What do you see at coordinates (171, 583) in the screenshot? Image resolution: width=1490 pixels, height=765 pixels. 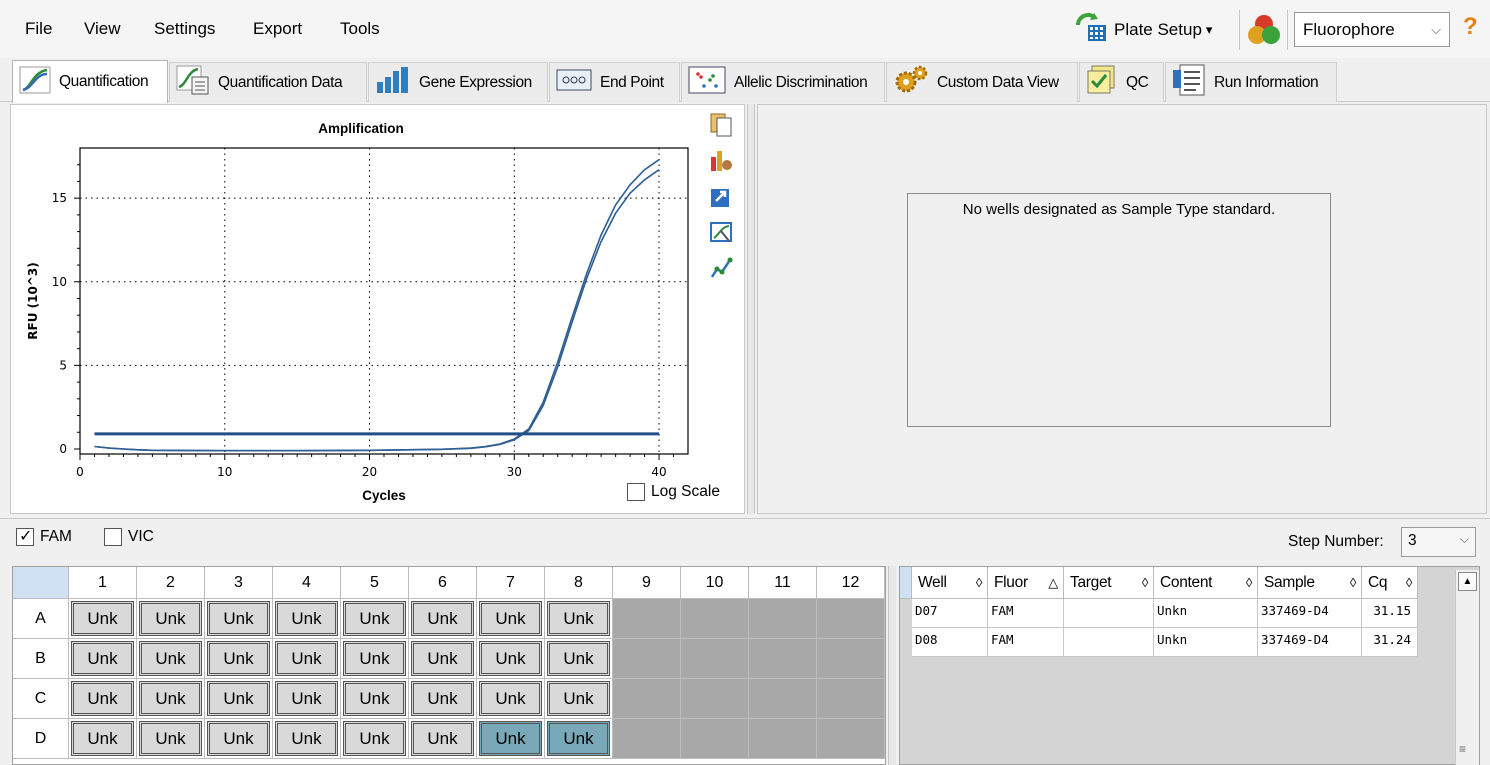 I see `plate-column-header: 2` at bounding box center [171, 583].